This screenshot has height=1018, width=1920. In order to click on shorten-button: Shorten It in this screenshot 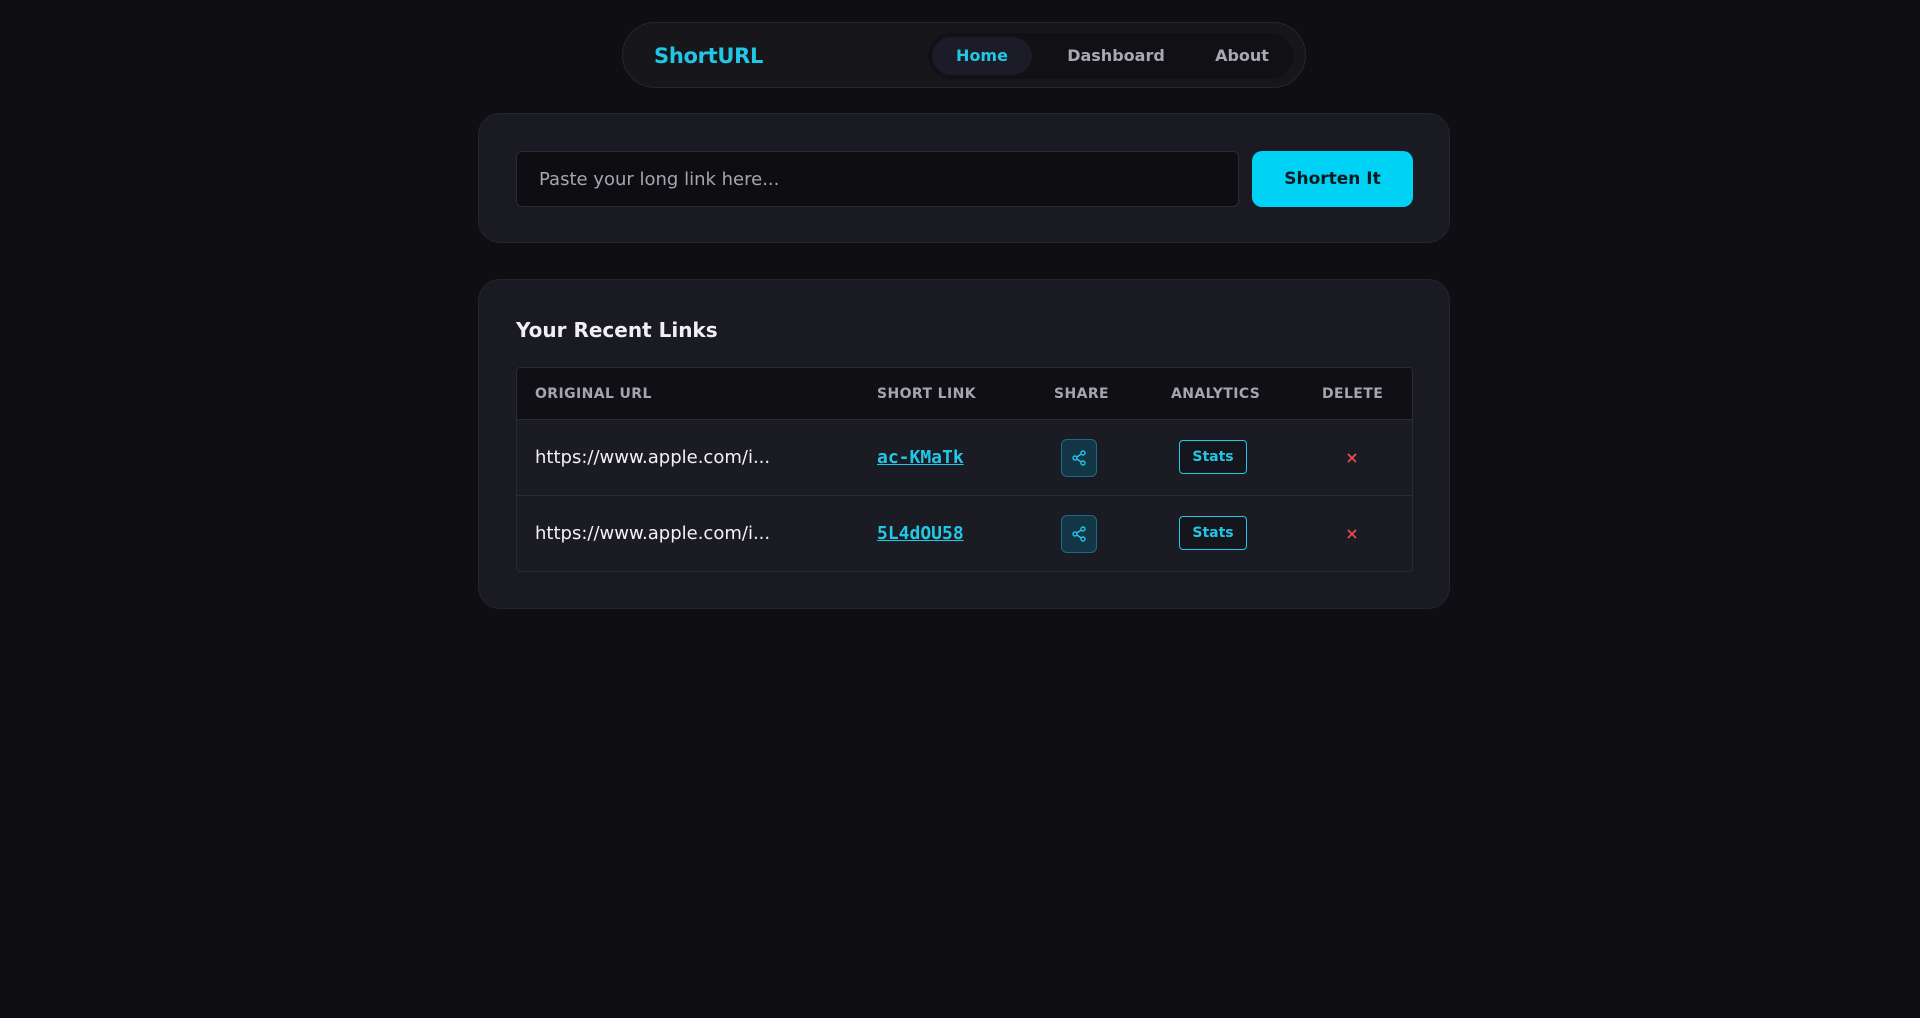, I will do `click(1332, 179)`.